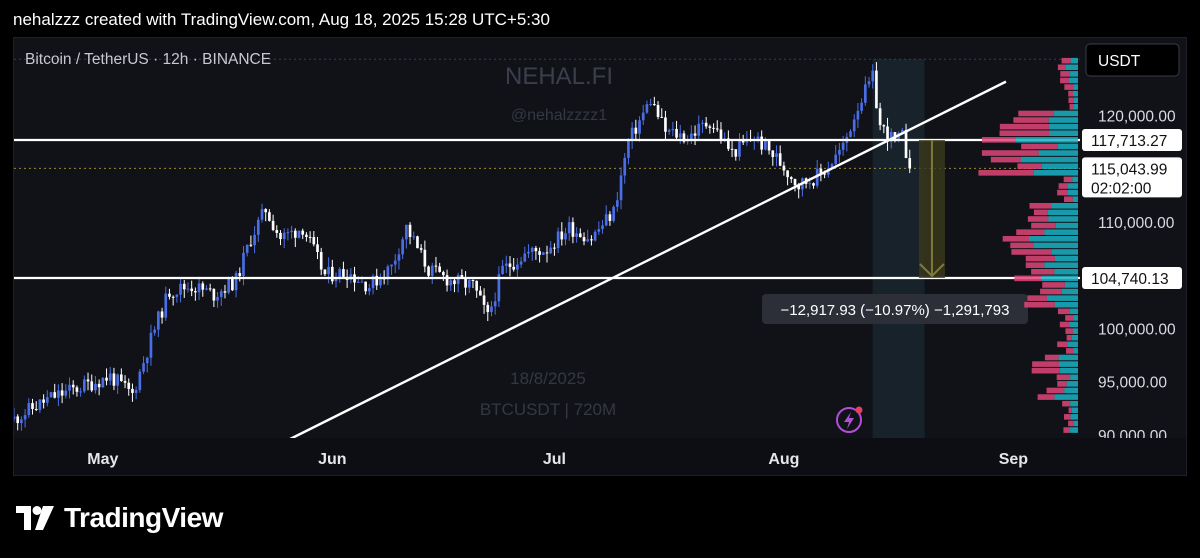 Image resolution: width=1200 pixels, height=558 pixels. What do you see at coordinates (1130, 279) in the screenshot?
I see `lower-level-price-label: 104,740.13` at bounding box center [1130, 279].